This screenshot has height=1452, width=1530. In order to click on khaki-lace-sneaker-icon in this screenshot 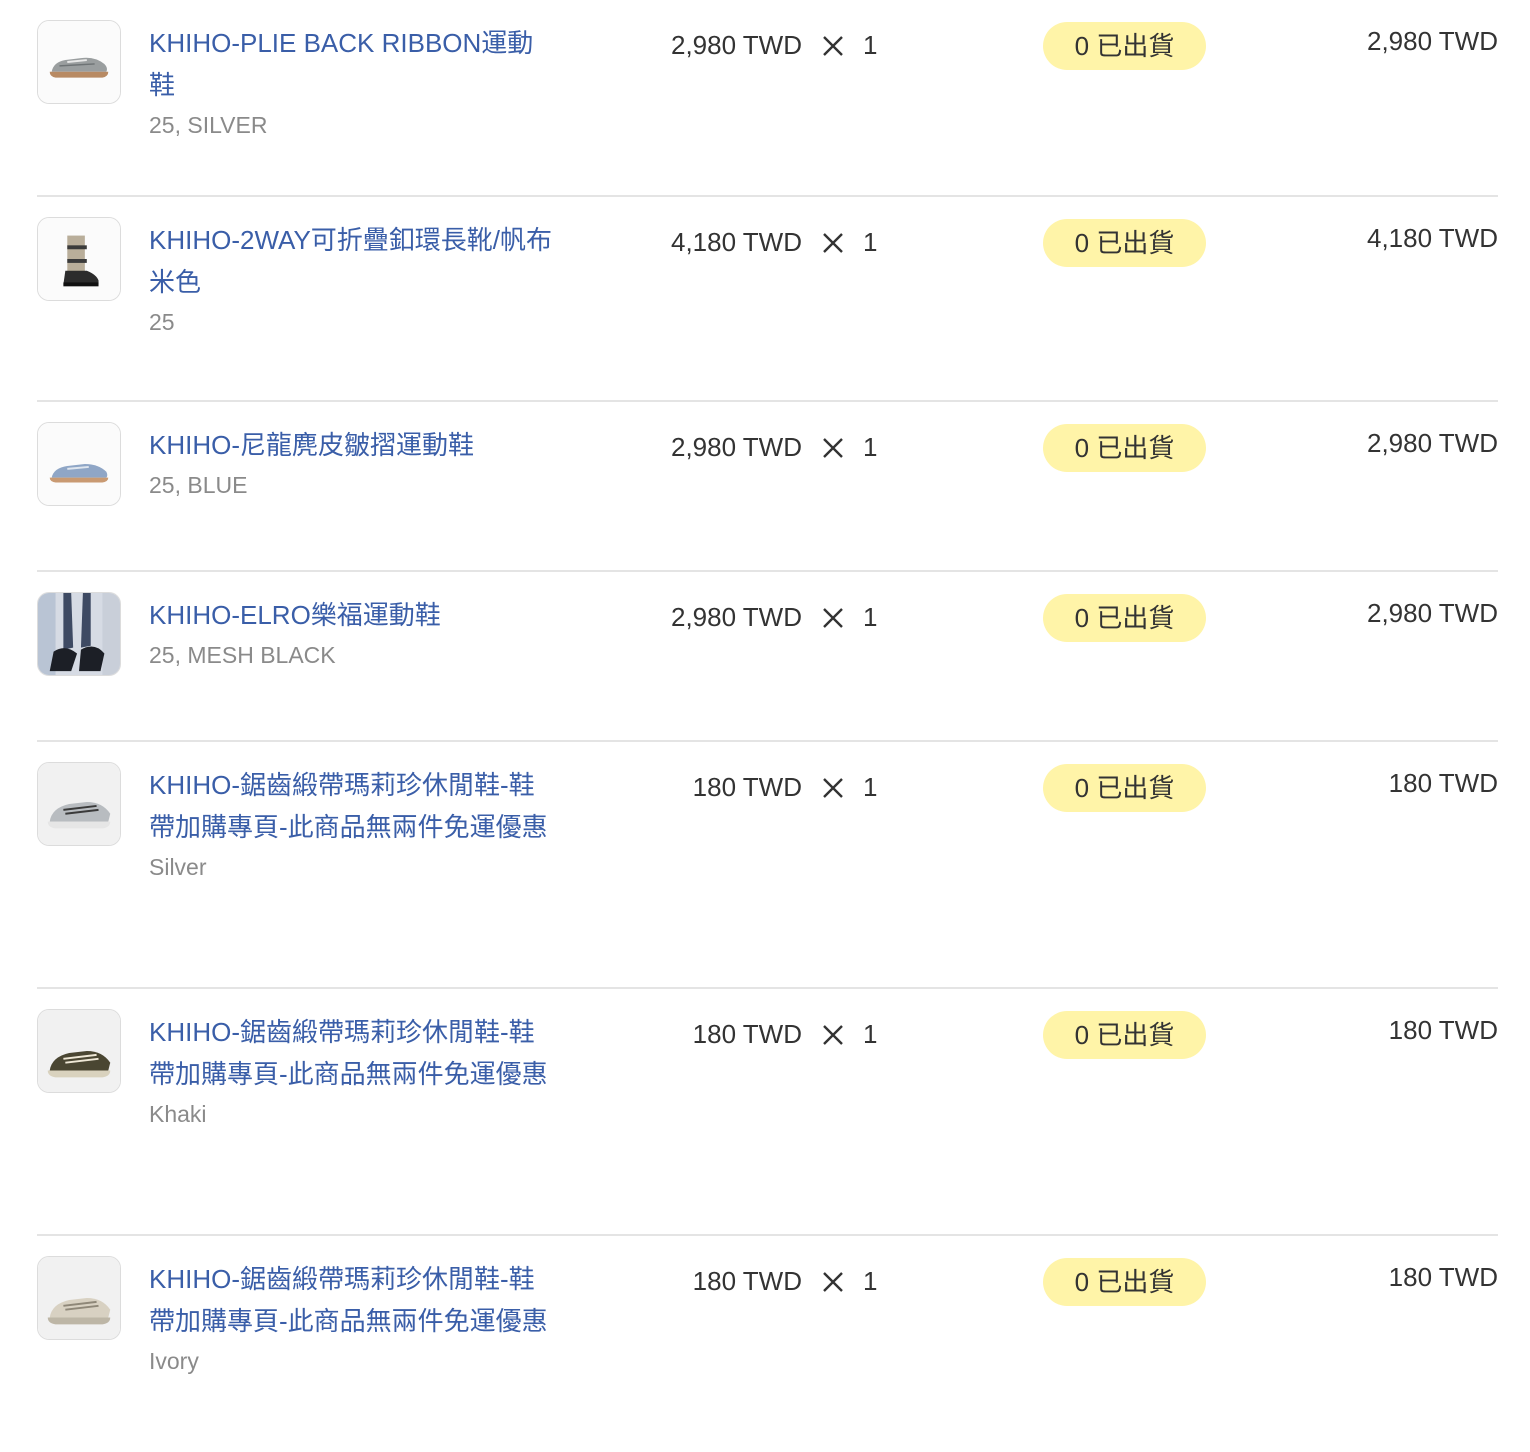, I will do `click(79, 1051)`.